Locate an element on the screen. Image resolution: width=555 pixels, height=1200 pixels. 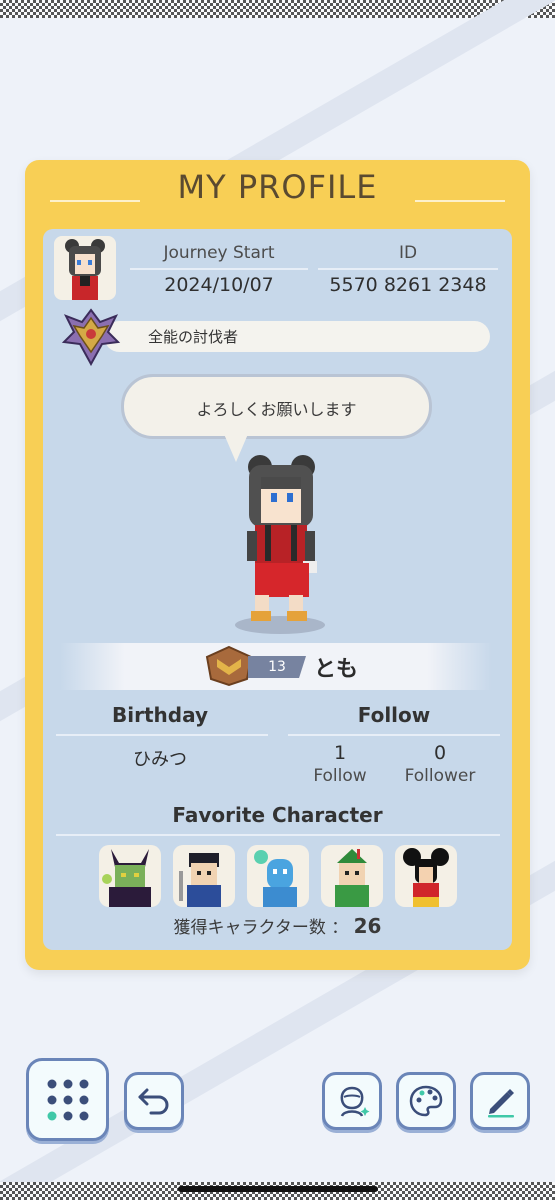
palette-button is located at coordinates (426, 1101).